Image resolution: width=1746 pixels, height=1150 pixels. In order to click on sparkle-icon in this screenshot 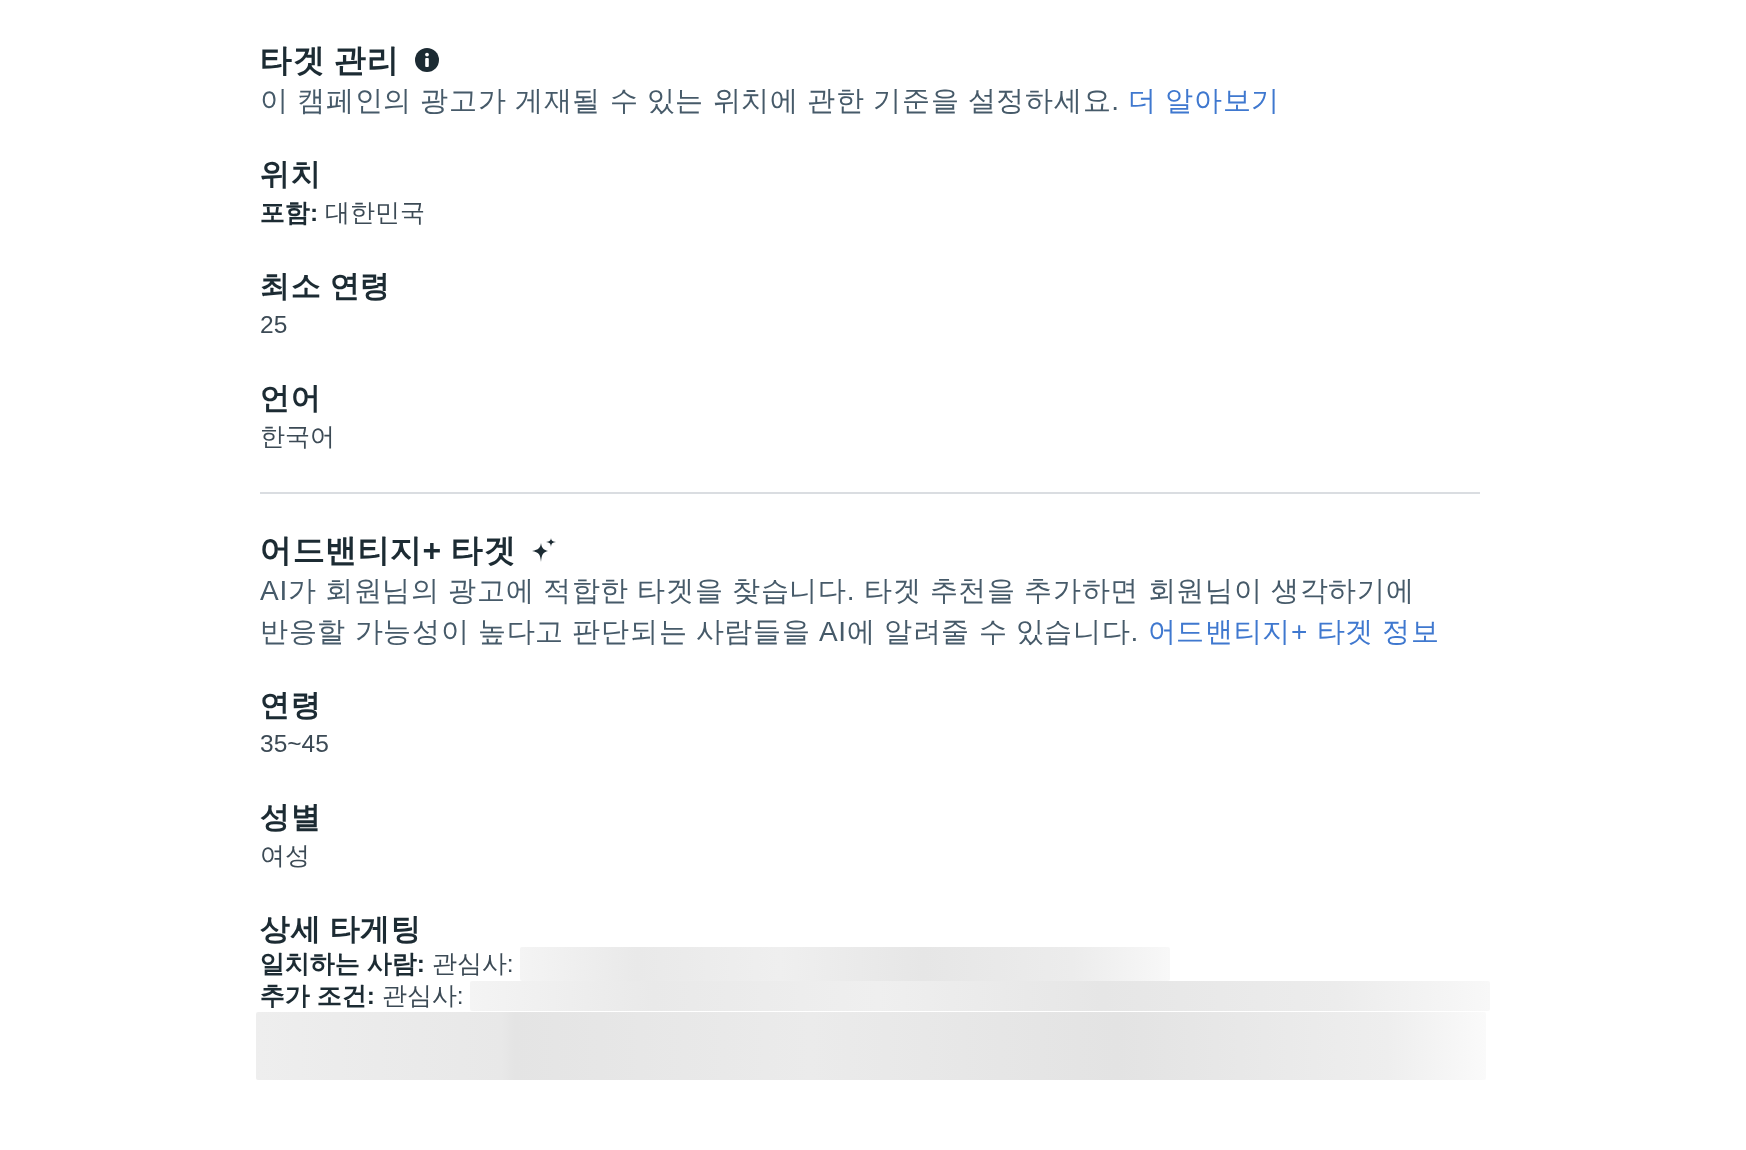, I will do `click(544, 550)`.